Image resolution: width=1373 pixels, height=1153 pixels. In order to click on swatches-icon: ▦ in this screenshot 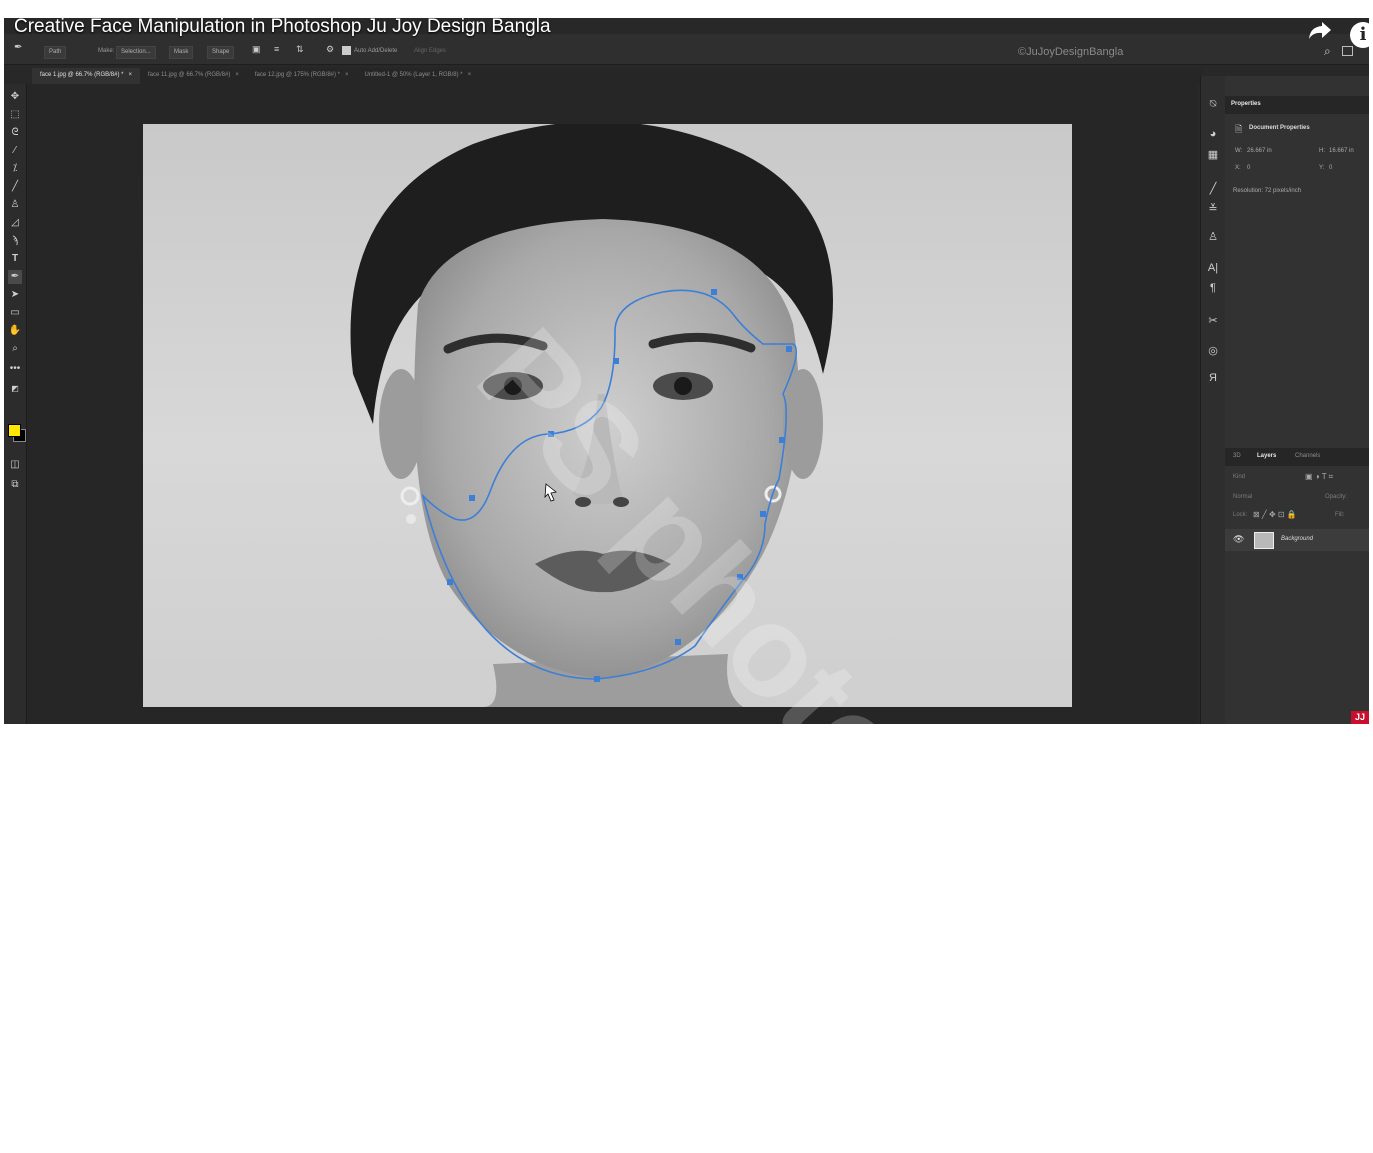, I will do `click(1213, 154)`.